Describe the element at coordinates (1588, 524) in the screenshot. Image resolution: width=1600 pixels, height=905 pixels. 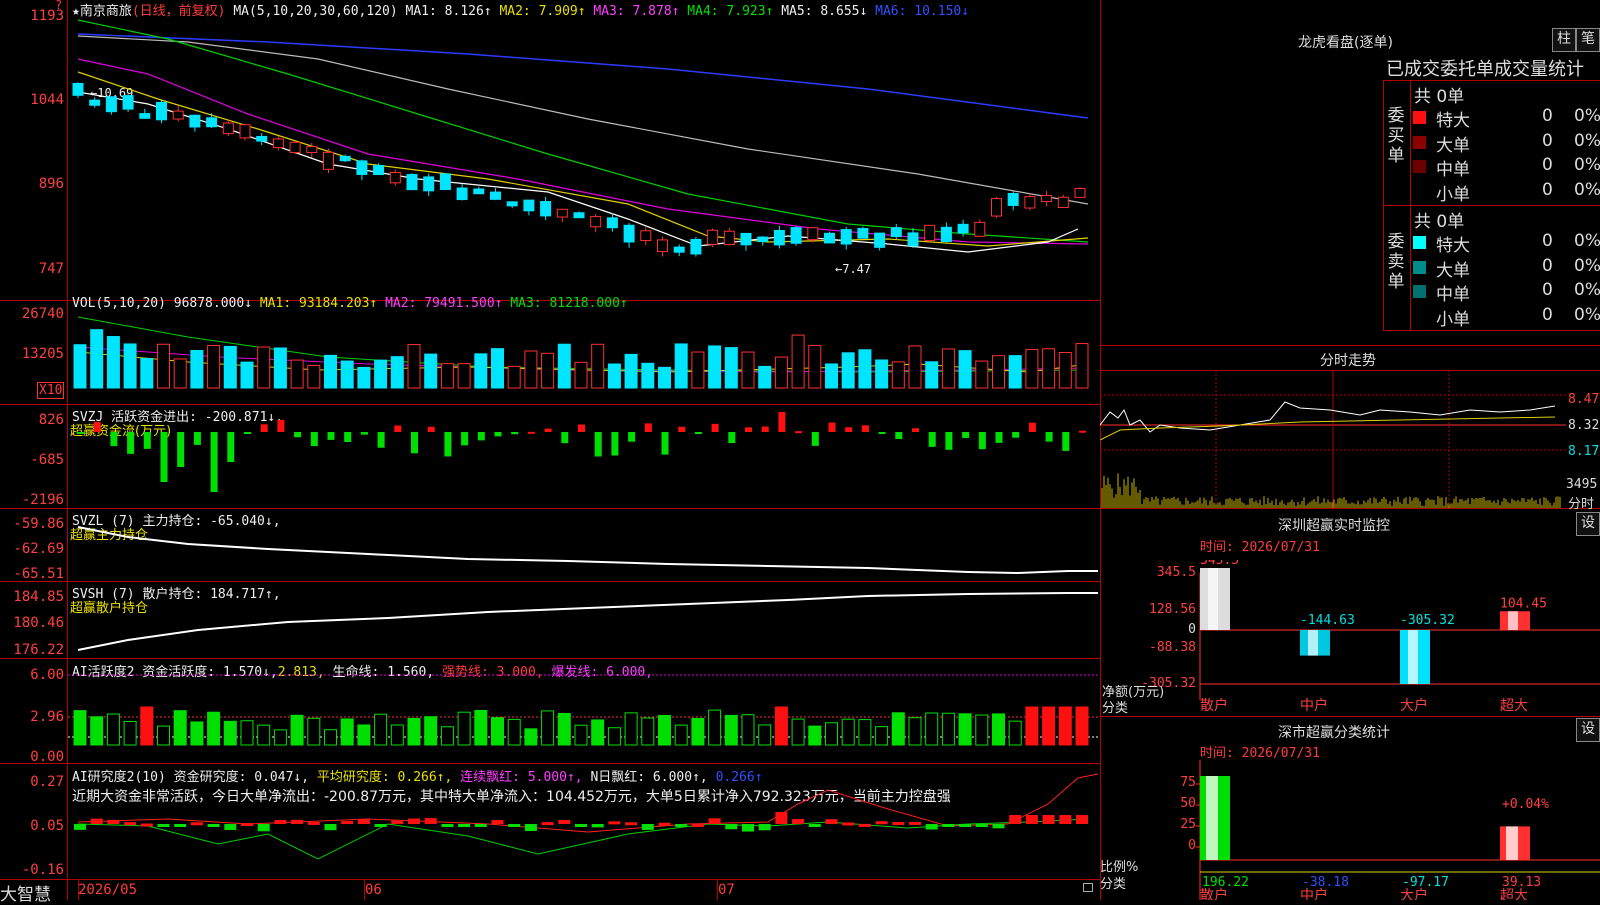
I see `monitor-settings-button: 设` at that location.